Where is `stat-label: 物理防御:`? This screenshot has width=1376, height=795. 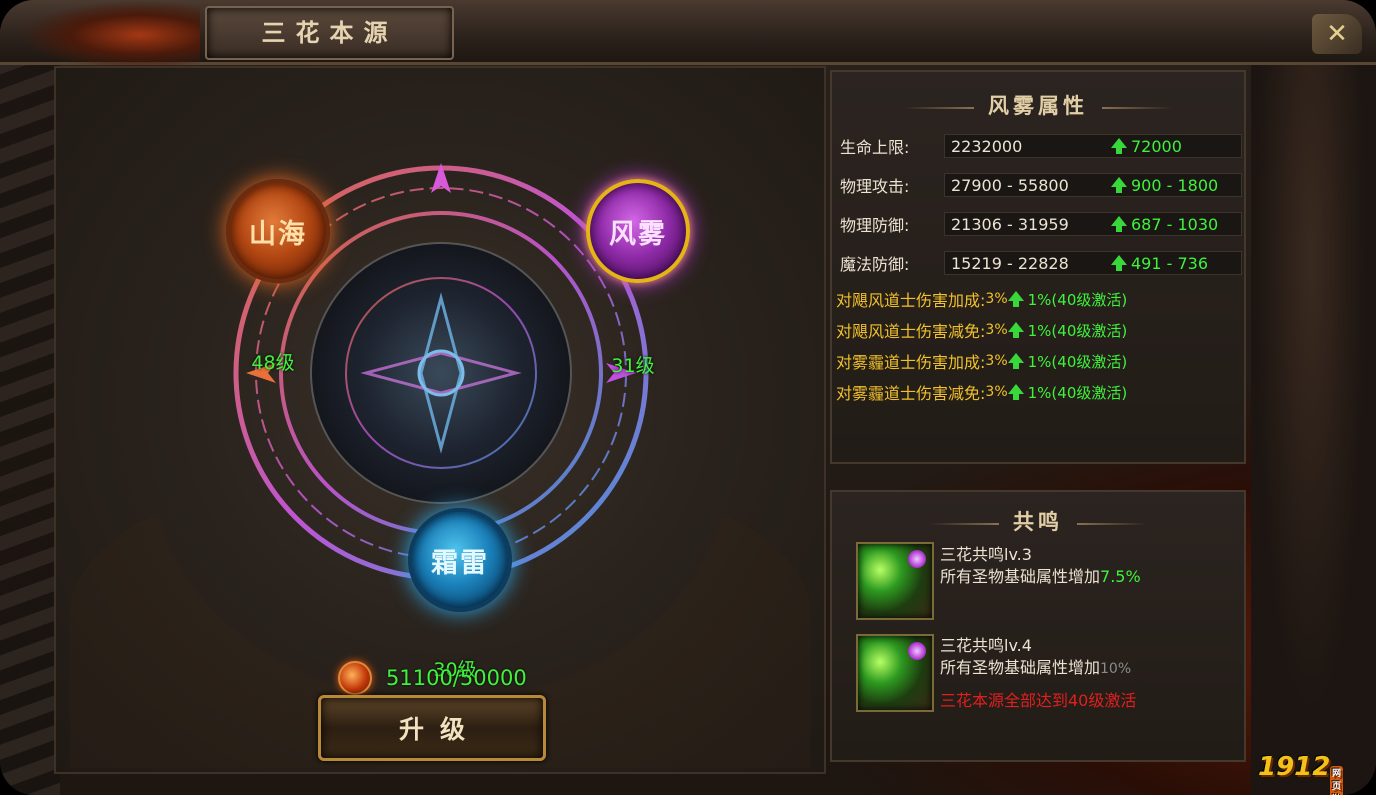 stat-label: 物理防御: is located at coordinates (875, 225).